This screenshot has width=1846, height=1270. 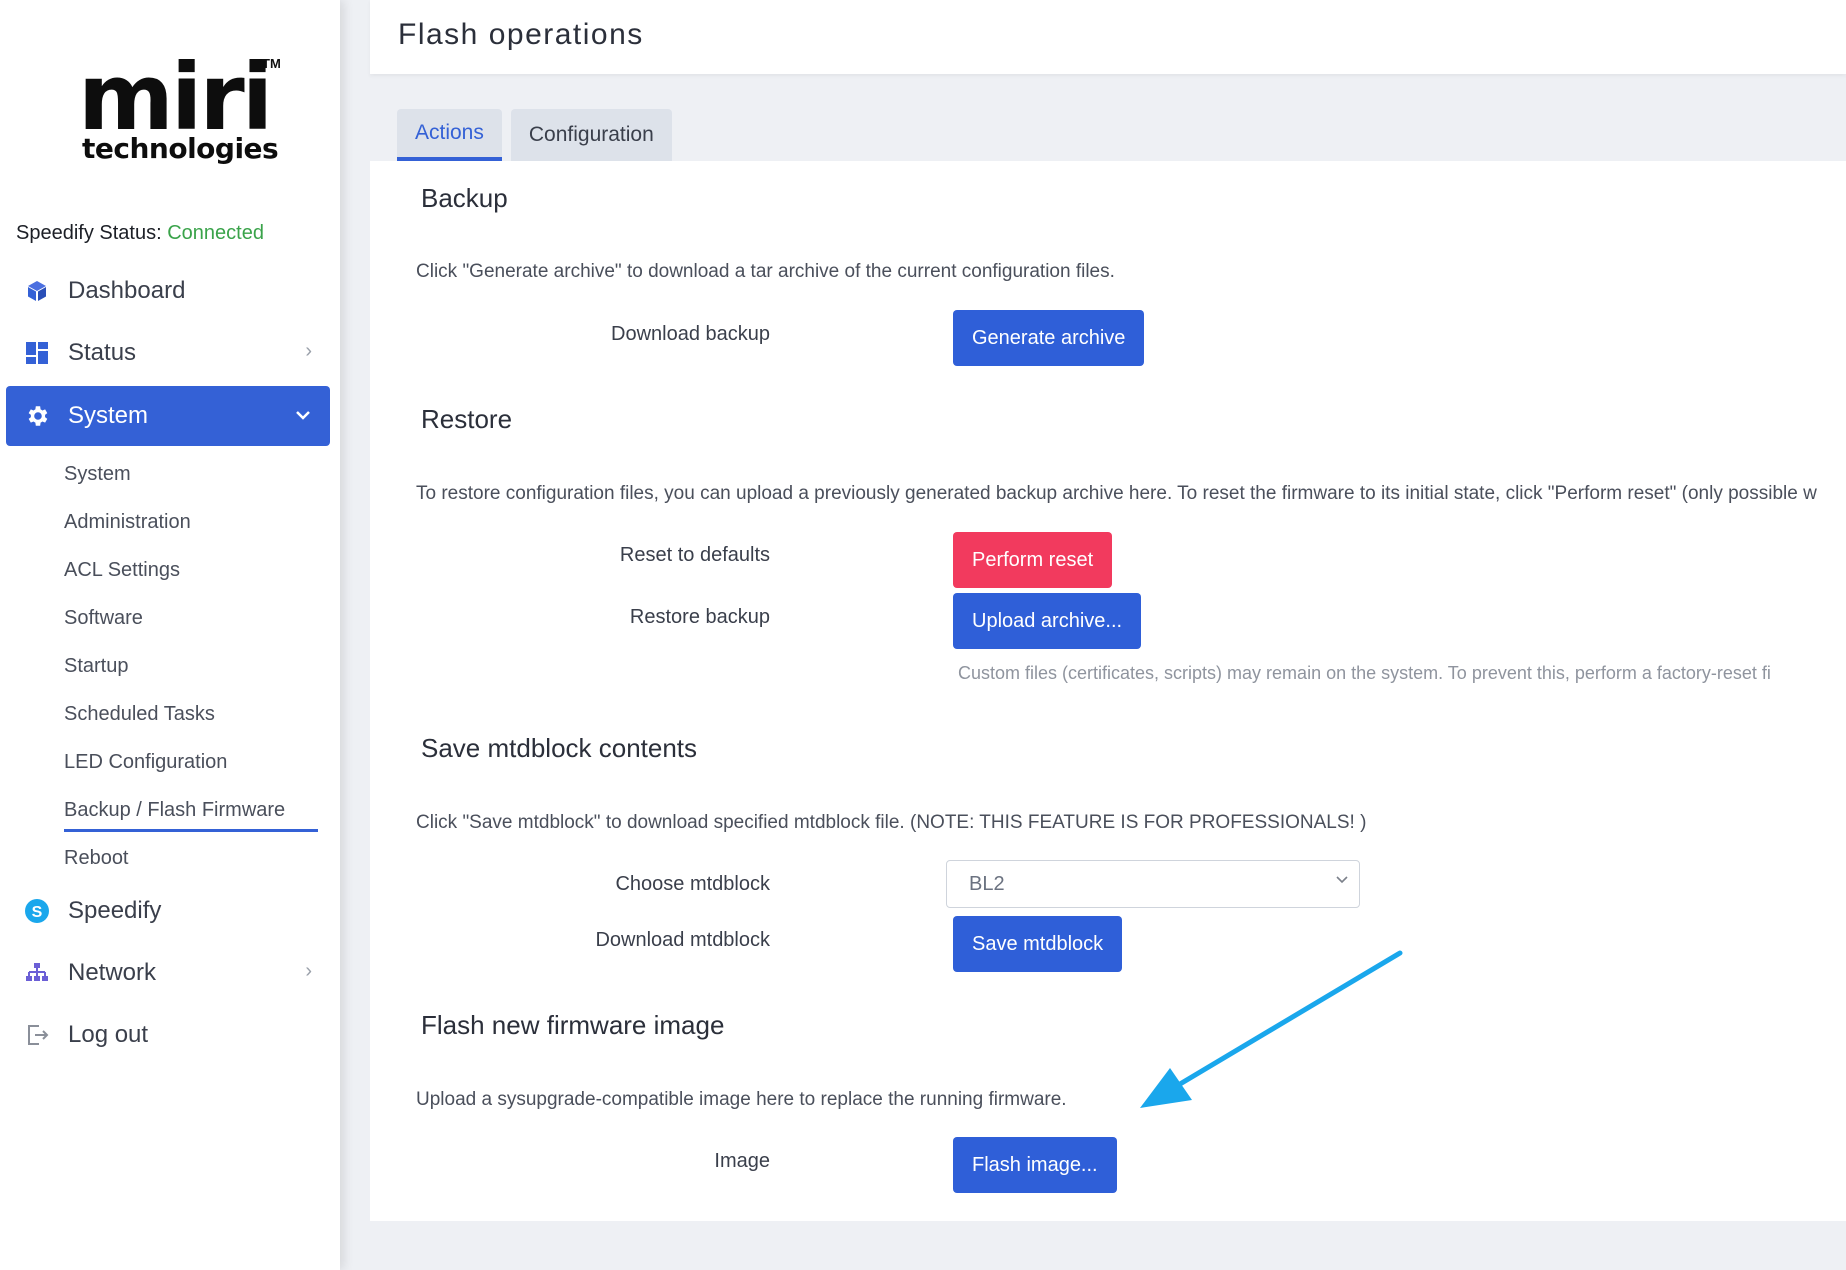 I want to click on download-mtdblock-label: Download mtdblock, so click(x=682, y=940).